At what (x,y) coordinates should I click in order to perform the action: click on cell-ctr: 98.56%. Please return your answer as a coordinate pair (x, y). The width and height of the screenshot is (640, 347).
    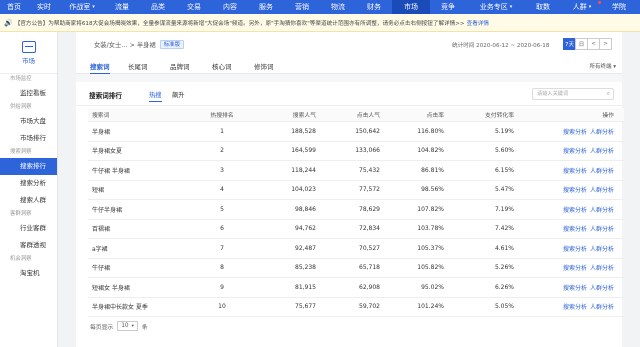
    Looking at the image, I should click on (432, 190).